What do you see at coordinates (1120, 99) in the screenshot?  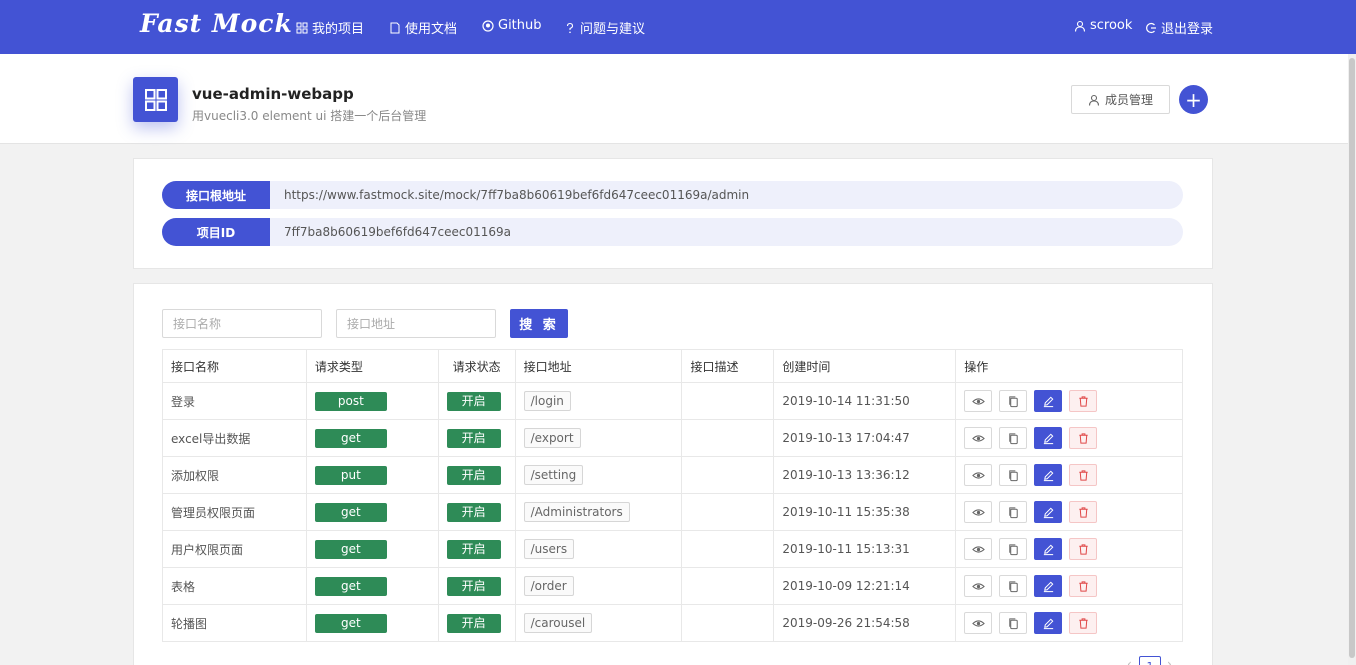 I see `member-manage-button: 成员管理` at bounding box center [1120, 99].